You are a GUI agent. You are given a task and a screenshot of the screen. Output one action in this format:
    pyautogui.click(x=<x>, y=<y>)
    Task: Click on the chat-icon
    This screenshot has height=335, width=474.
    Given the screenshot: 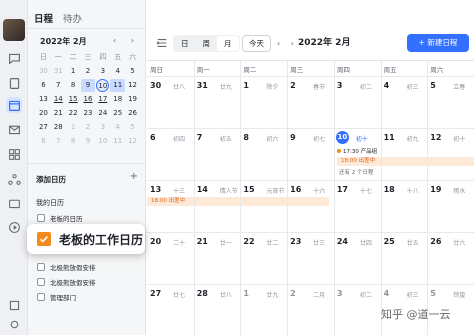 What is the action you would take?
    pyautogui.click(x=14, y=58)
    